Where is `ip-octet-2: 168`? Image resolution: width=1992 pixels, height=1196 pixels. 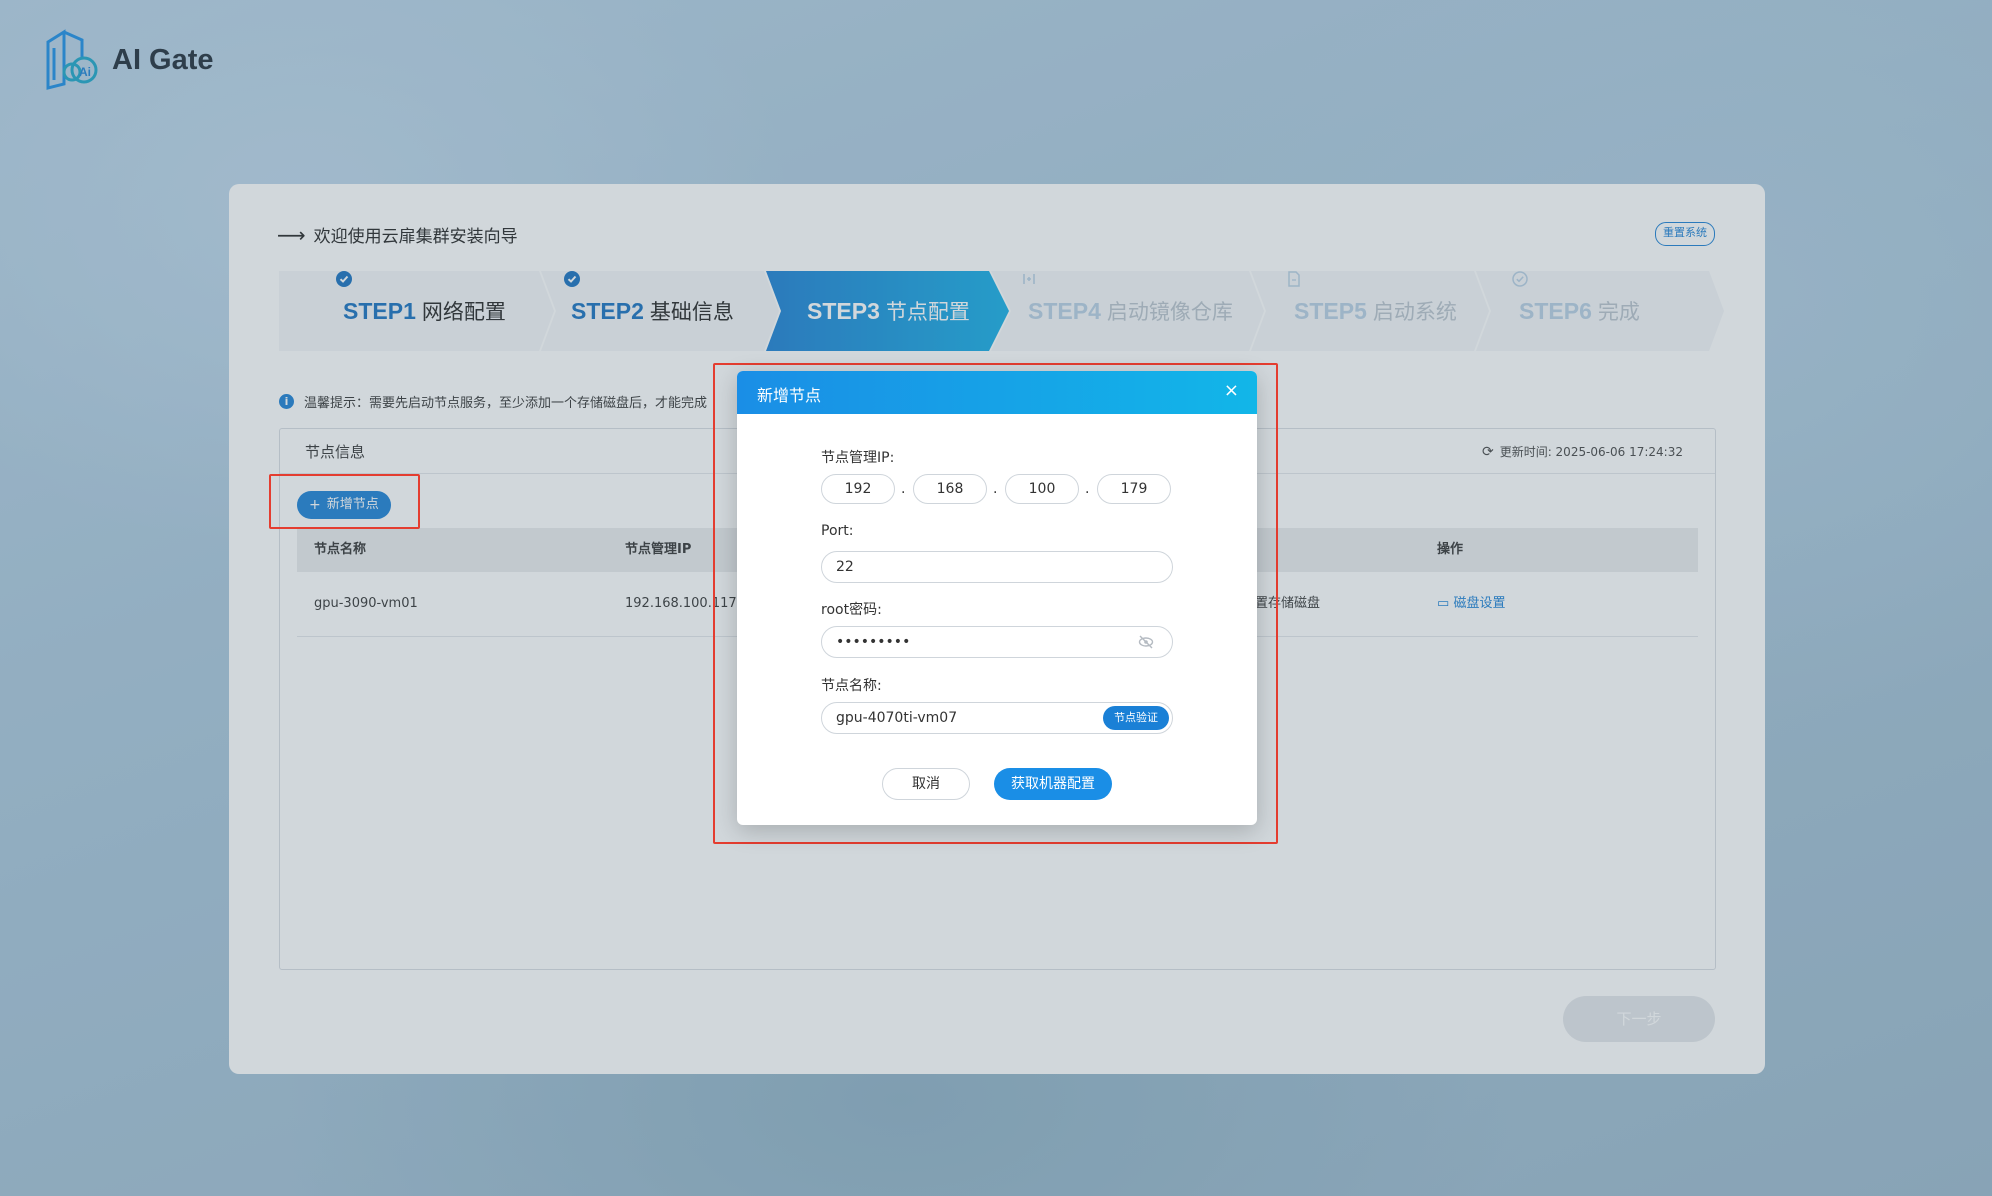 ip-octet-2: 168 is located at coordinates (950, 489).